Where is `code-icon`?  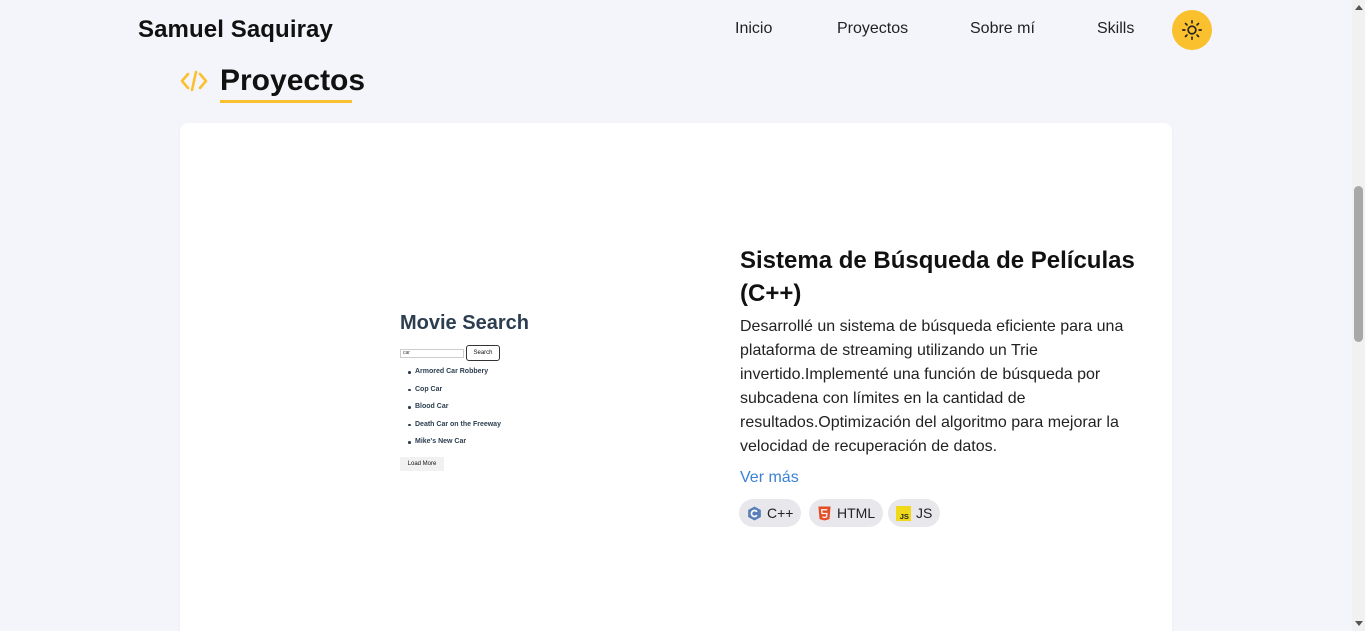 code-icon is located at coordinates (194, 81).